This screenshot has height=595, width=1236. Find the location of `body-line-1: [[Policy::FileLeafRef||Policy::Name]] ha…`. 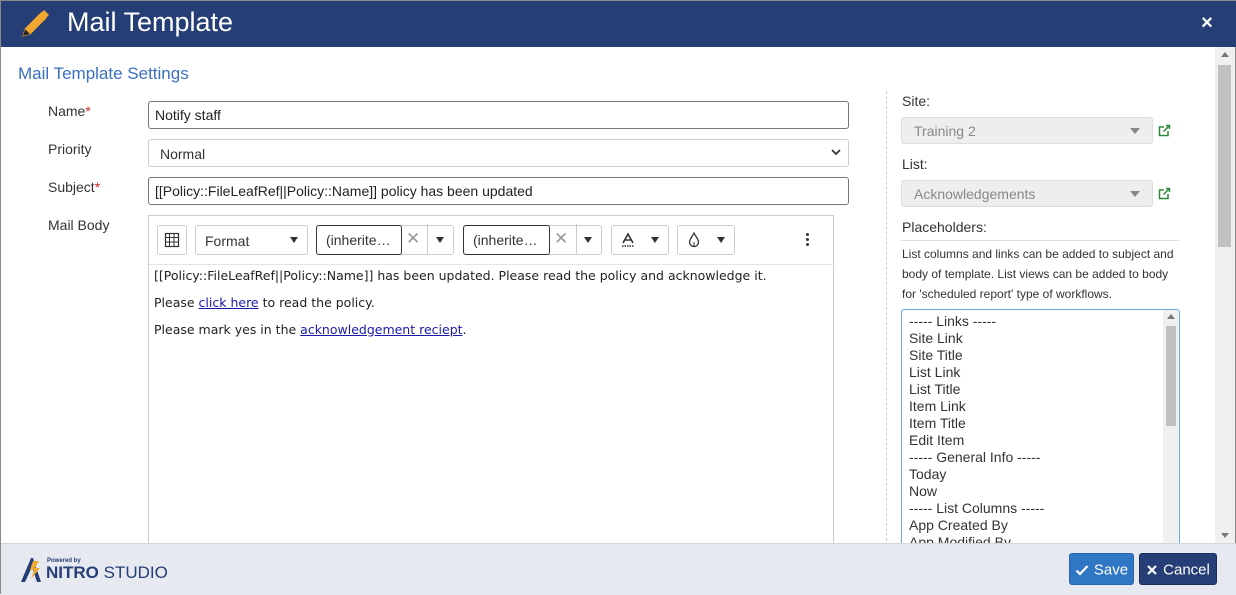

body-line-1: [[Policy::FileLeafRef||Policy::Name]] ha… is located at coordinates (460, 275).